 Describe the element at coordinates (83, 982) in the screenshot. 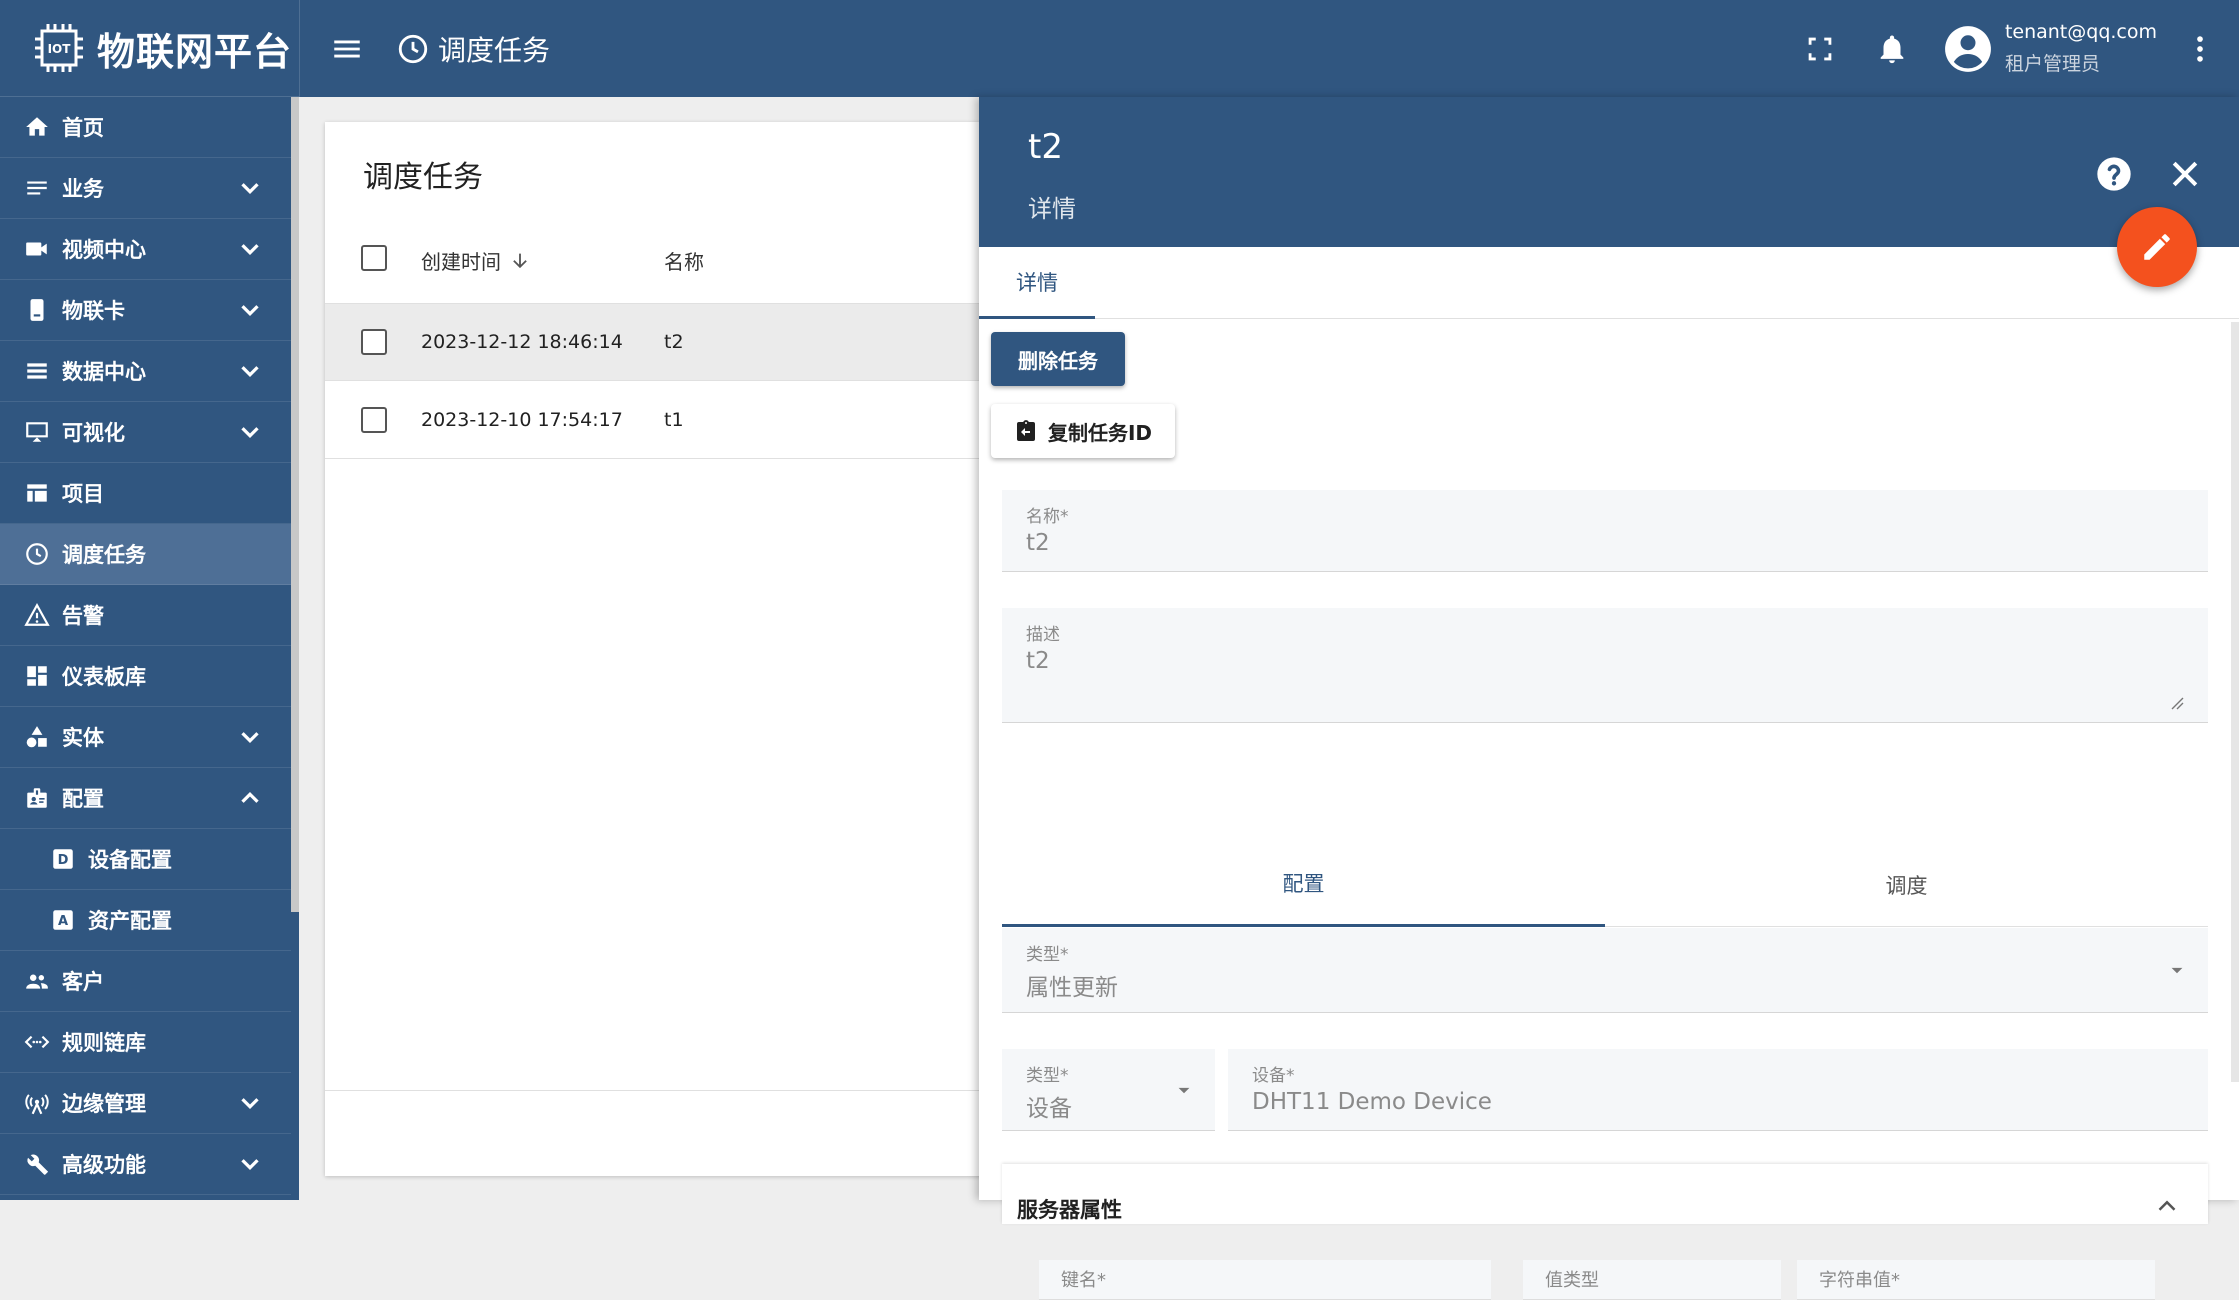

I see `sidebar-item-label: 客户` at that location.